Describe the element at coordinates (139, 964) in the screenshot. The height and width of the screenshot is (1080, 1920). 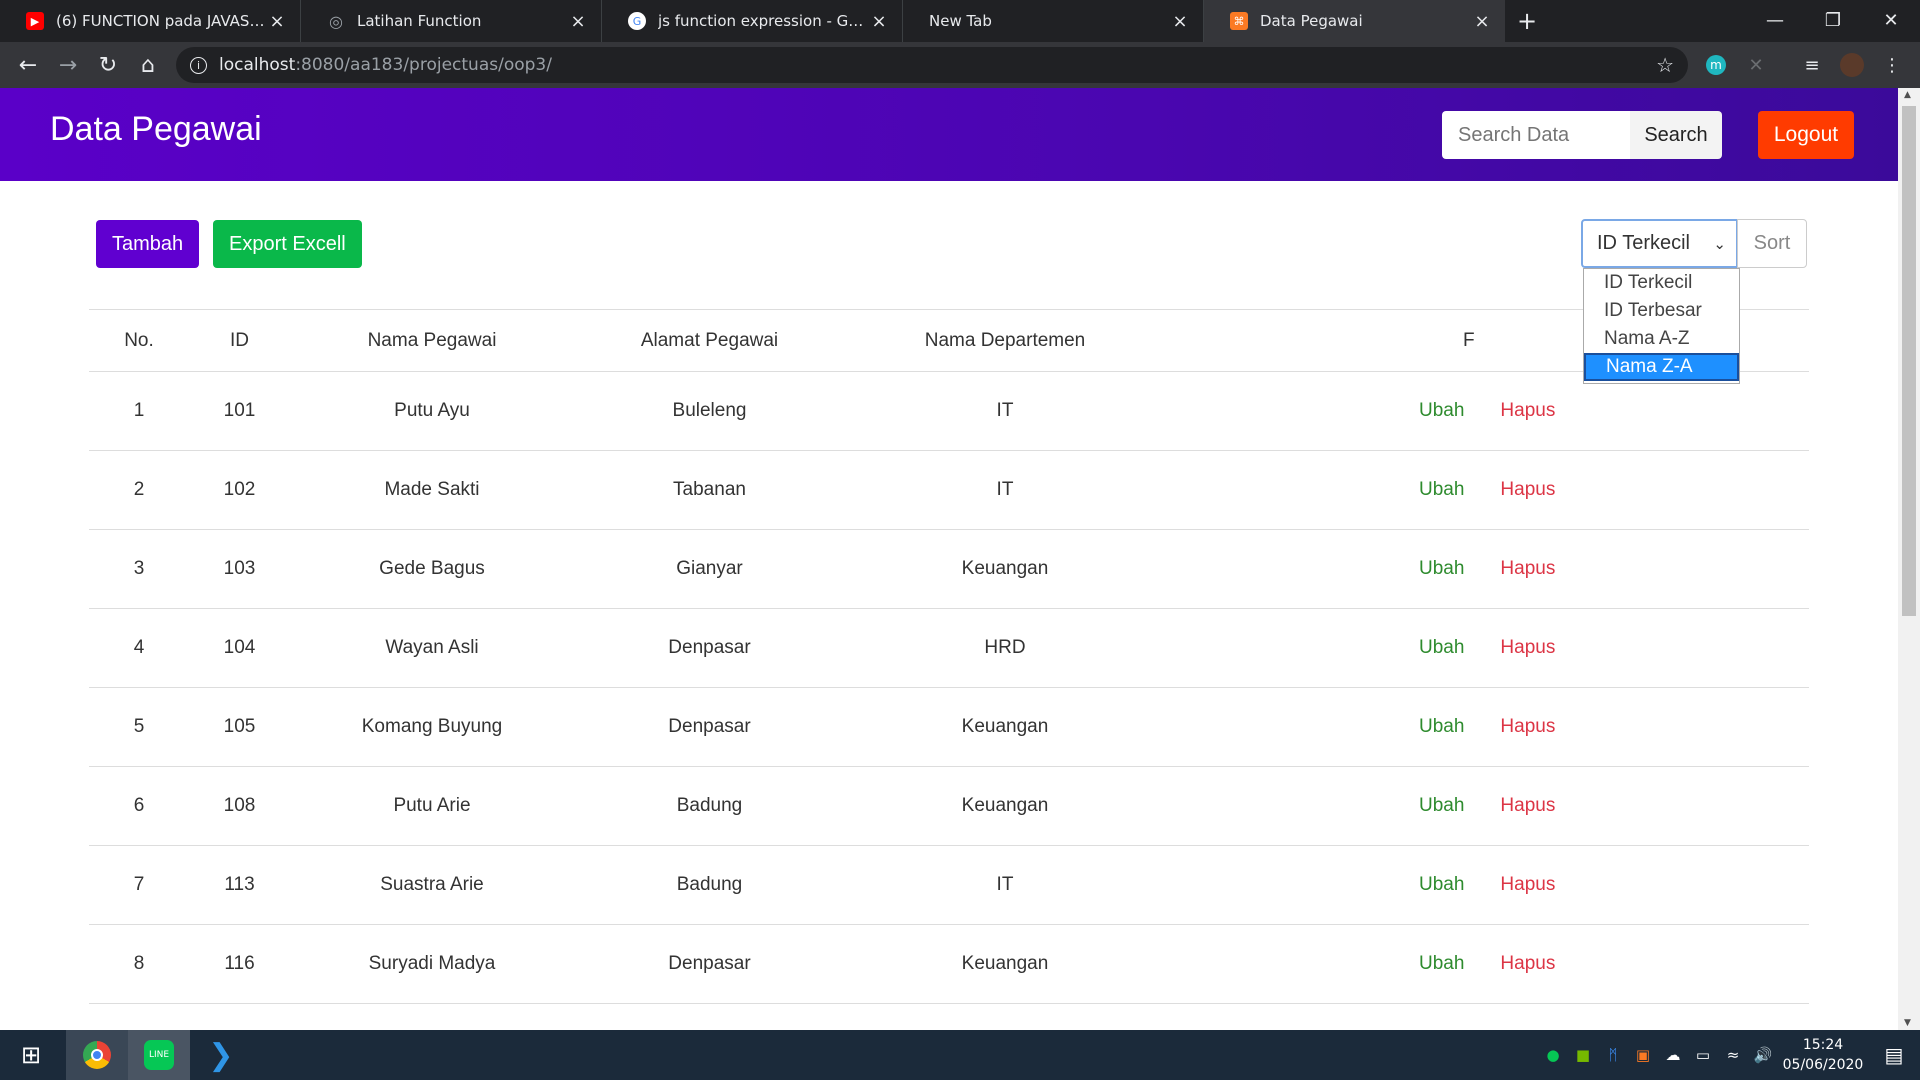
I see `table-cell: 8` at that location.